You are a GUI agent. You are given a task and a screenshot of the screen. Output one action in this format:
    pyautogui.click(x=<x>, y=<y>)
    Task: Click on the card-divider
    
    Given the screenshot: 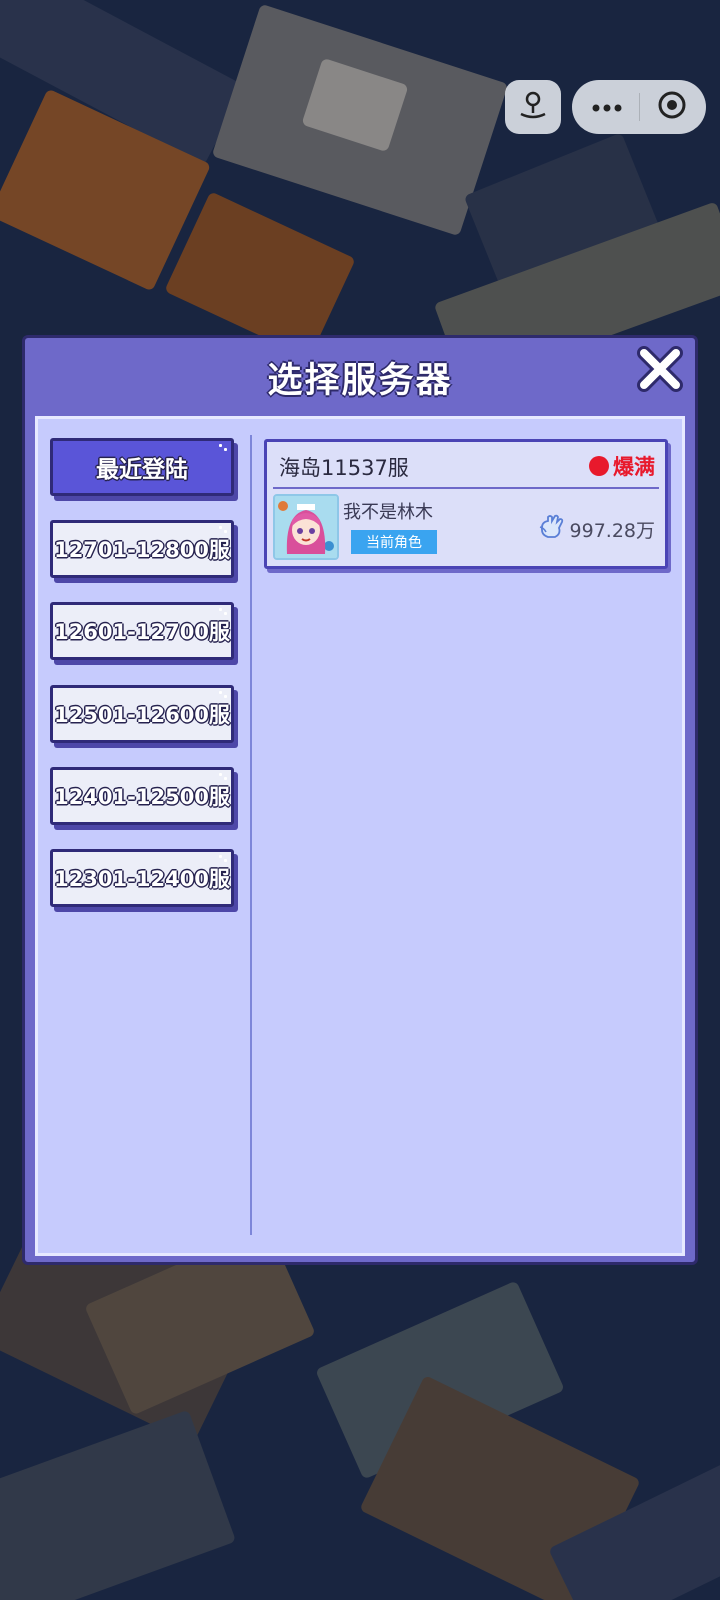 What is the action you would take?
    pyautogui.click(x=466, y=488)
    